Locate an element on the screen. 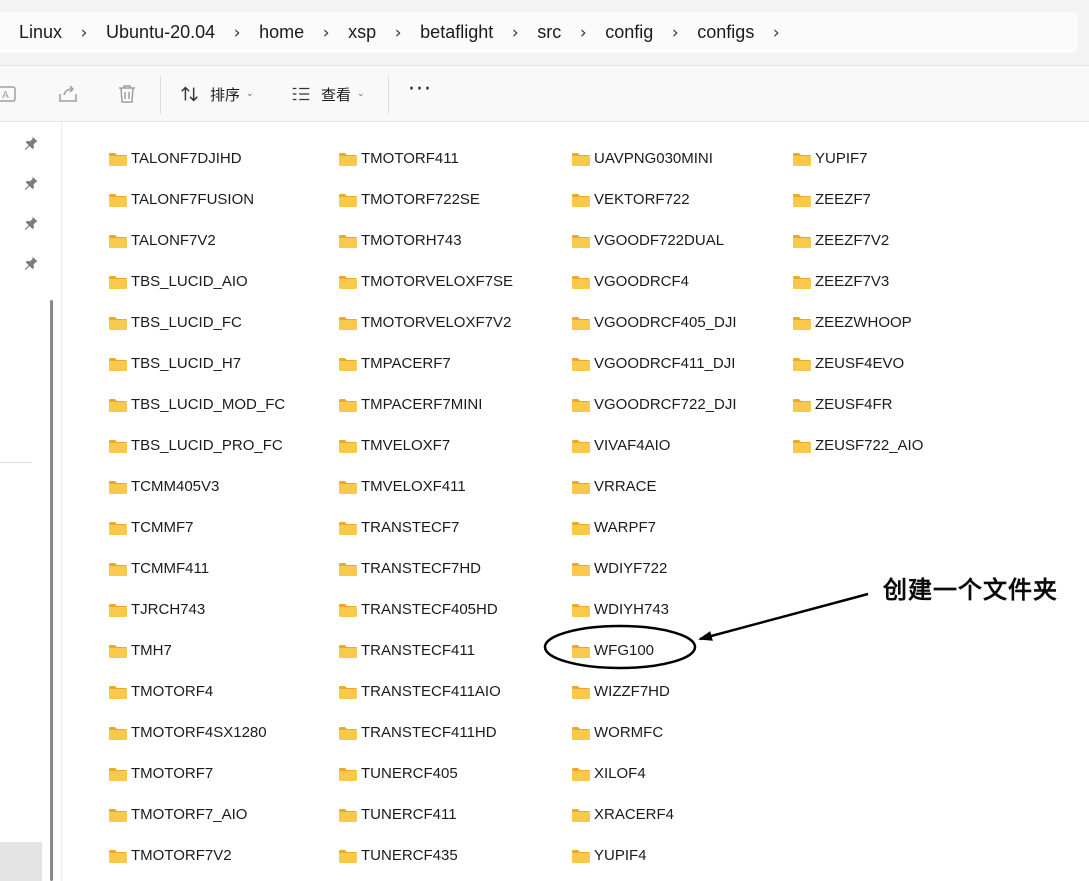 The width and height of the screenshot is (1089, 881). folder-item: WIZZF7HD is located at coordinates (654, 691).